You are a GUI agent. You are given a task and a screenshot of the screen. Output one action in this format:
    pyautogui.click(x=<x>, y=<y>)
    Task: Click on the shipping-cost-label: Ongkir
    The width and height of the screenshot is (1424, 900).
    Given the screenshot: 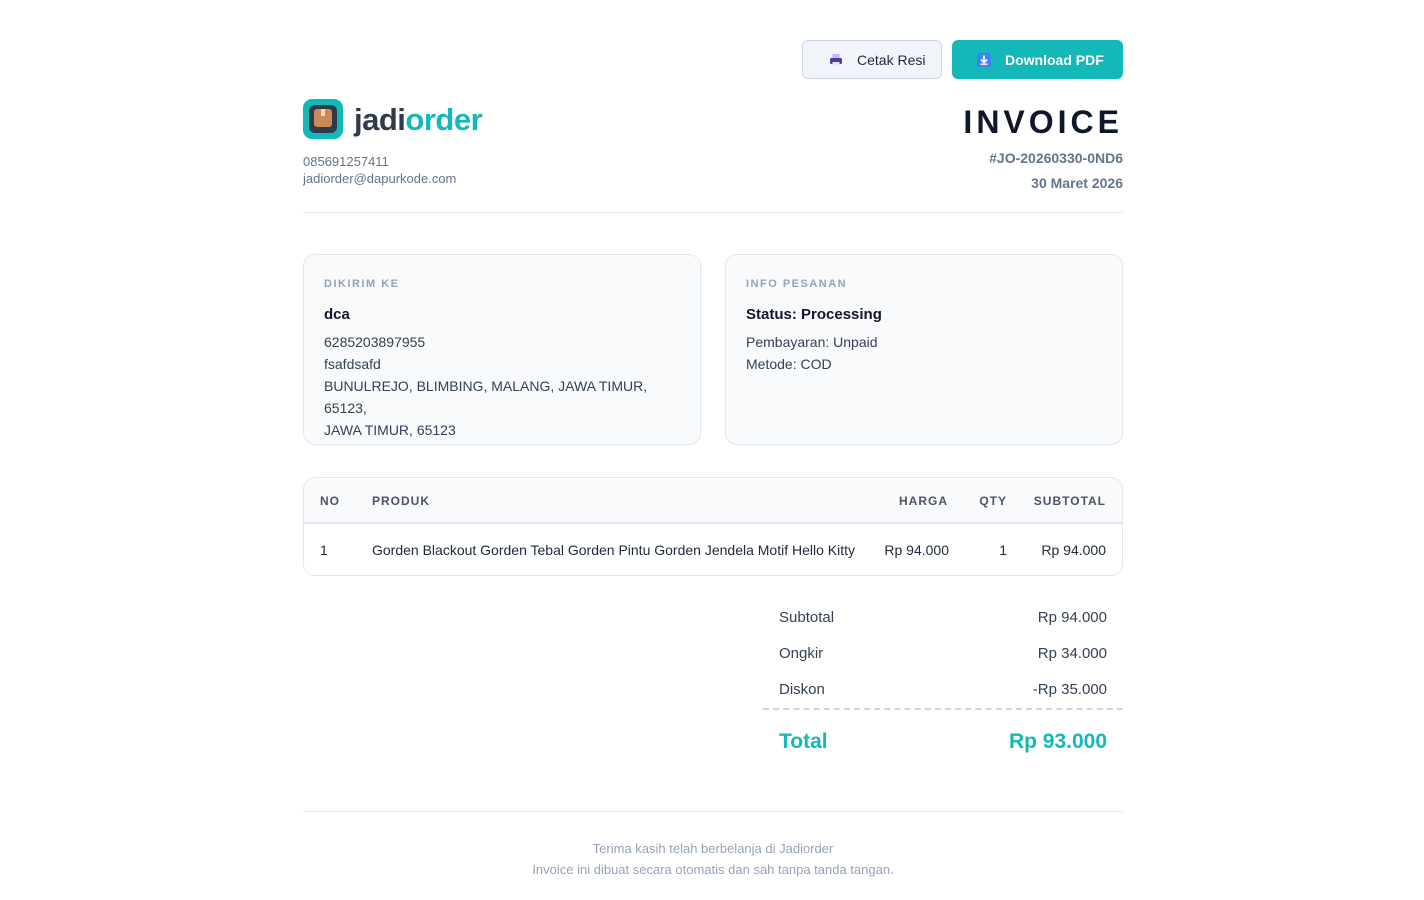 What is the action you would take?
    pyautogui.click(x=801, y=653)
    